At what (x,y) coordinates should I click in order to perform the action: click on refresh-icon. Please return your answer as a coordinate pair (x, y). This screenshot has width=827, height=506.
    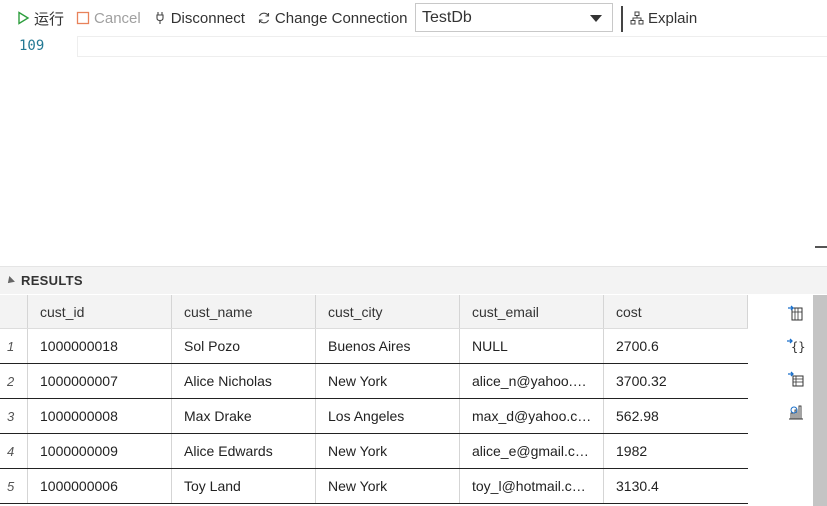
    Looking at the image, I should click on (264, 18).